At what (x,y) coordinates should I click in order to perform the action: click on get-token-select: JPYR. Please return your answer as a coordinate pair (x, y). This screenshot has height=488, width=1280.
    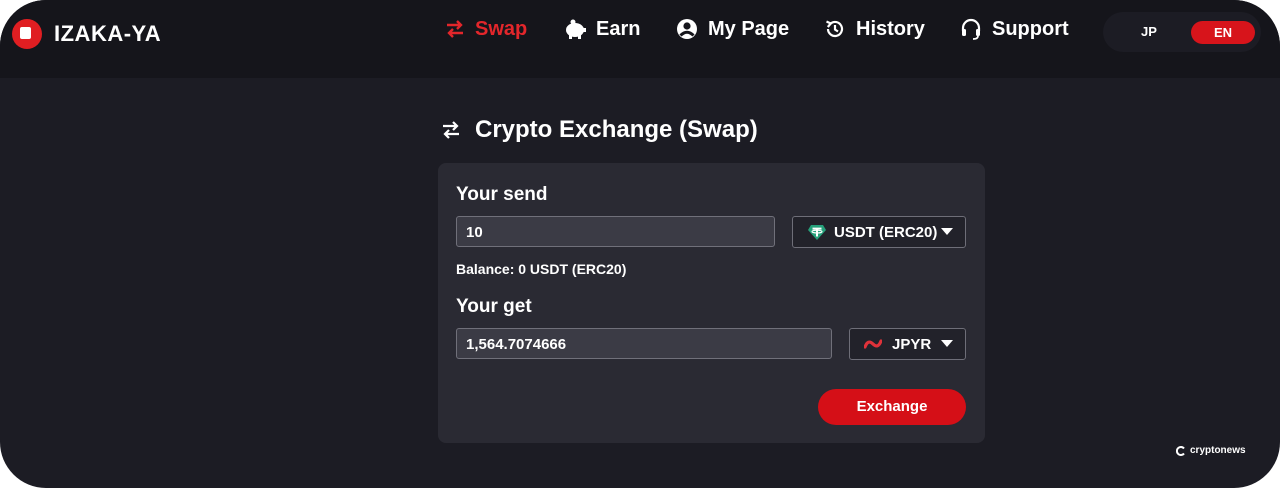
    Looking at the image, I should click on (907, 344).